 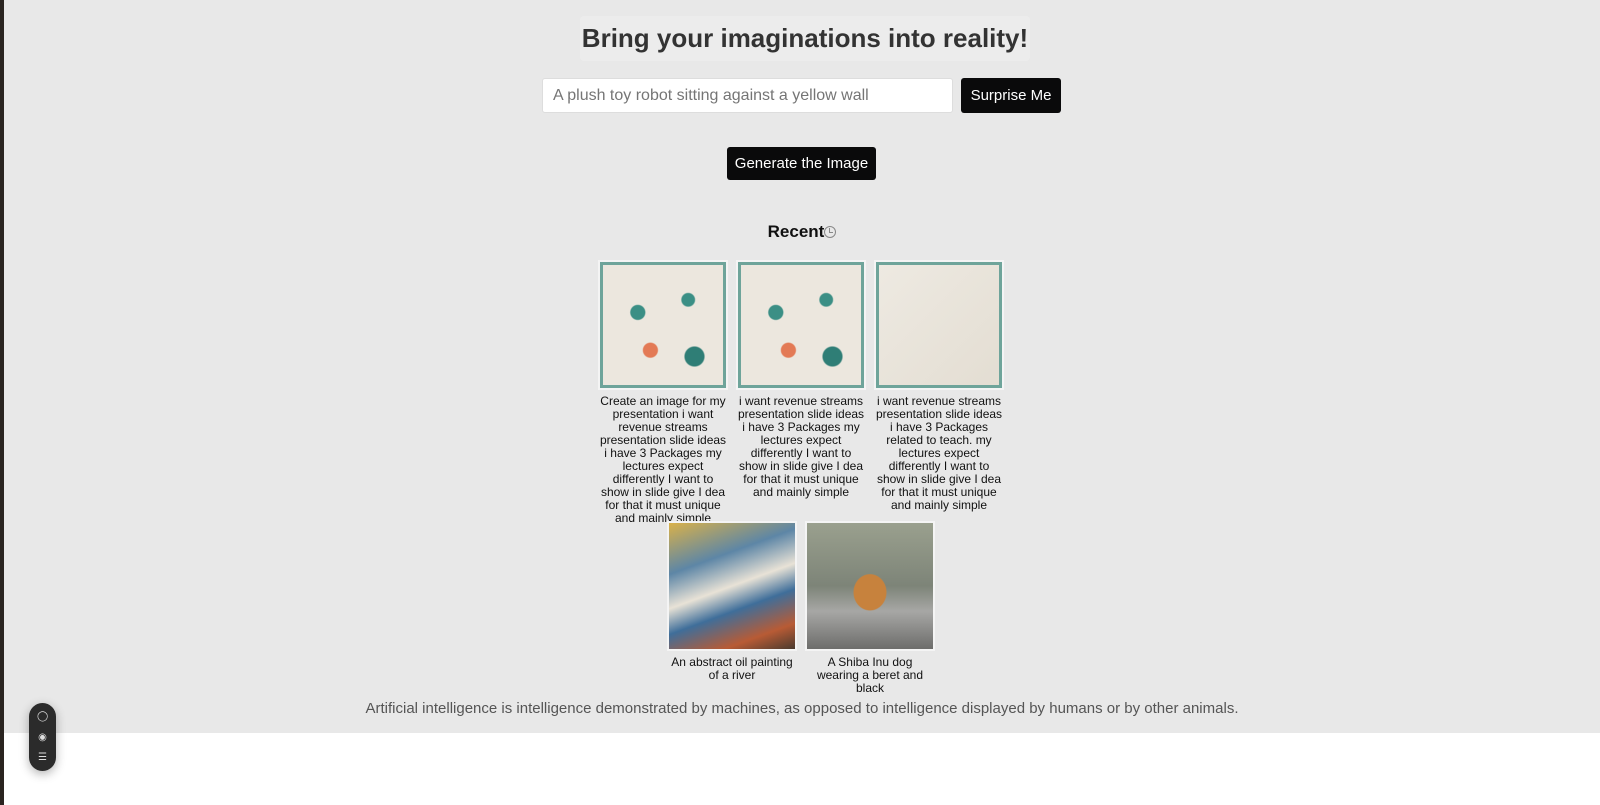 I want to click on recent-heading: Recent, so click(x=802, y=232).